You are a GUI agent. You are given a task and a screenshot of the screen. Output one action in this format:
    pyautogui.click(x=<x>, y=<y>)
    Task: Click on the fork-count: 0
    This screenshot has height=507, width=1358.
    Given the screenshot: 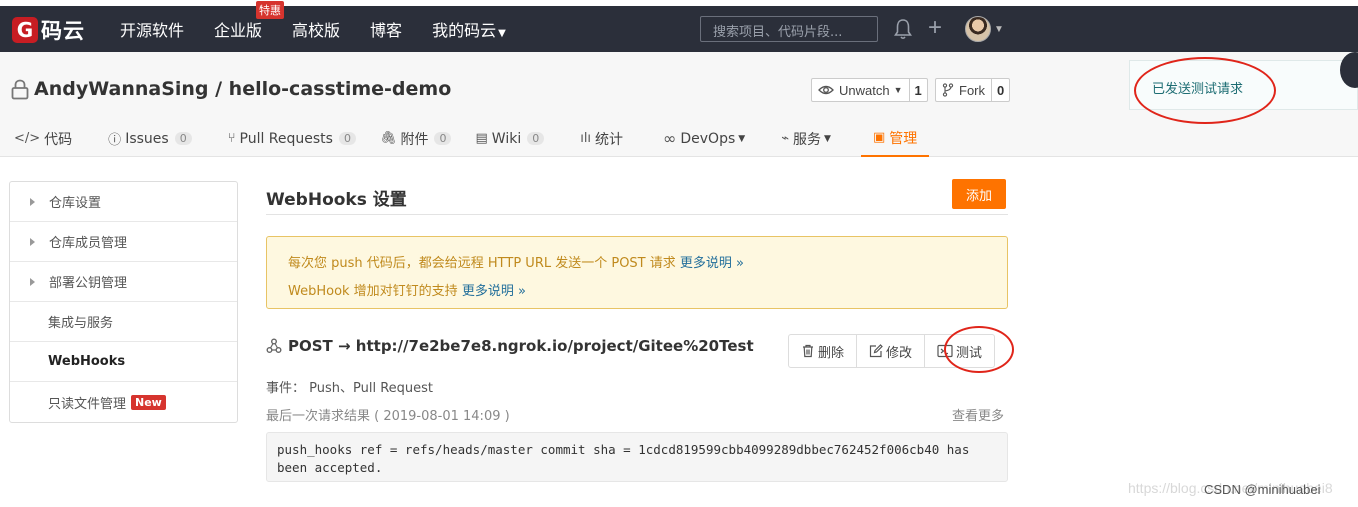 What is the action you would take?
    pyautogui.click(x=1000, y=90)
    